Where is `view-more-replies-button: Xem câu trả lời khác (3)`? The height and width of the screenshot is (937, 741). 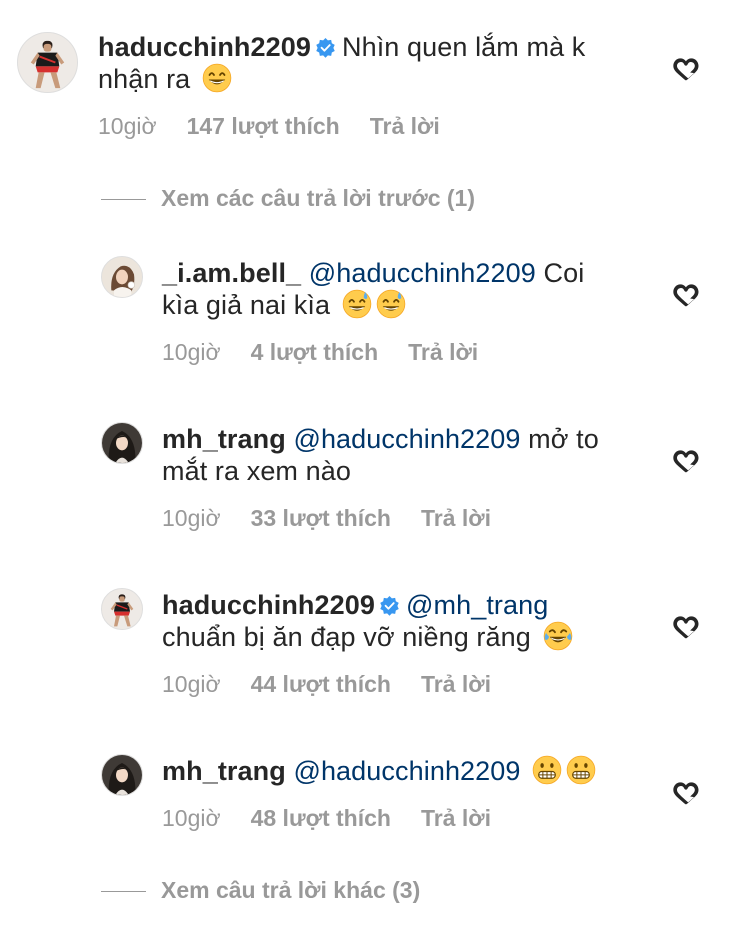
view-more-replies-button: Xem câu trả lời khác (3) is located at coordinates (260, 890).